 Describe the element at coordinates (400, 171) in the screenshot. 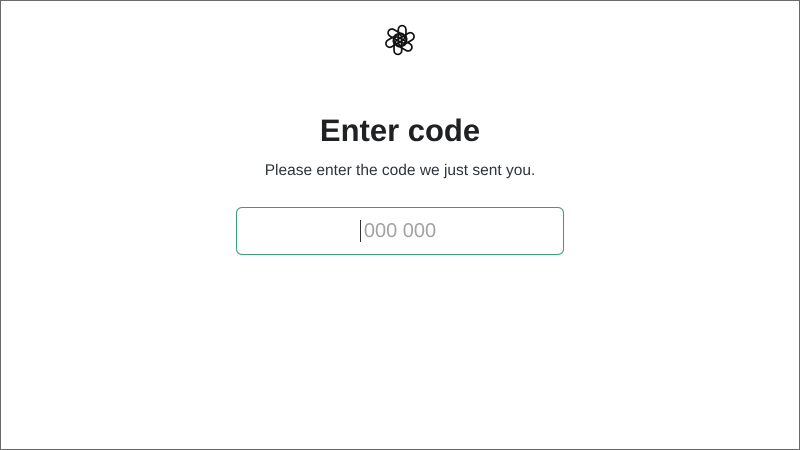

I see `instruction-text: Please enter the code we just sent you.` at that location.